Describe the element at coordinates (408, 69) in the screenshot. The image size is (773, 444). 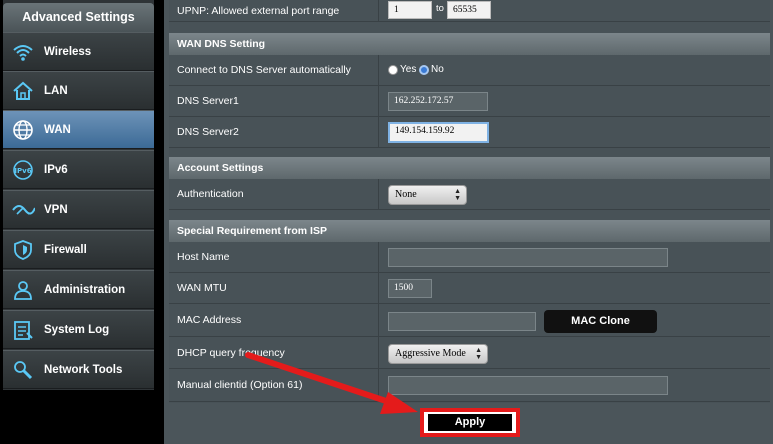
I see `dns-auto-yes-label: Yes` at that location.